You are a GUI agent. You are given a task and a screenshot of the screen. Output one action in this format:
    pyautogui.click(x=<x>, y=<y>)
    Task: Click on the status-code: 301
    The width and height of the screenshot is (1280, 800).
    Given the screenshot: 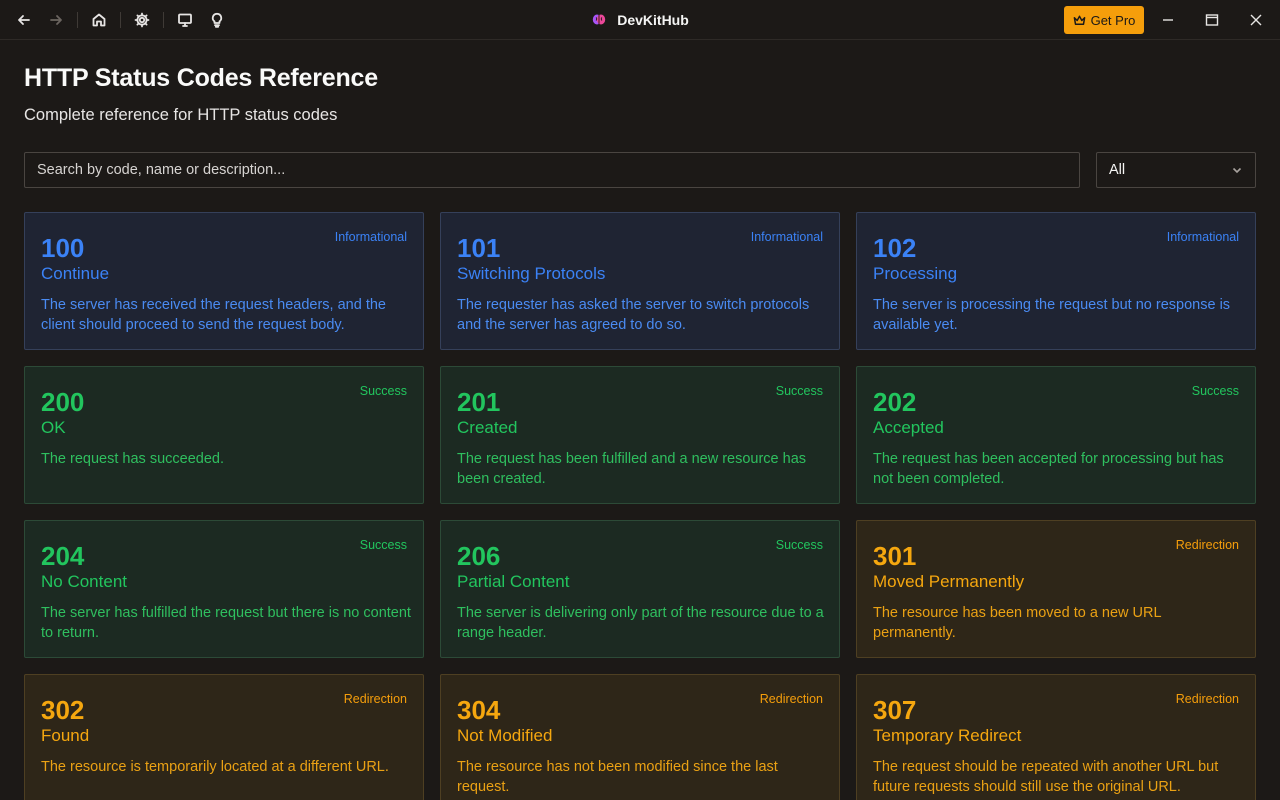 What is the action you would take?
    pyautogui.click(x=895, y=556)
    